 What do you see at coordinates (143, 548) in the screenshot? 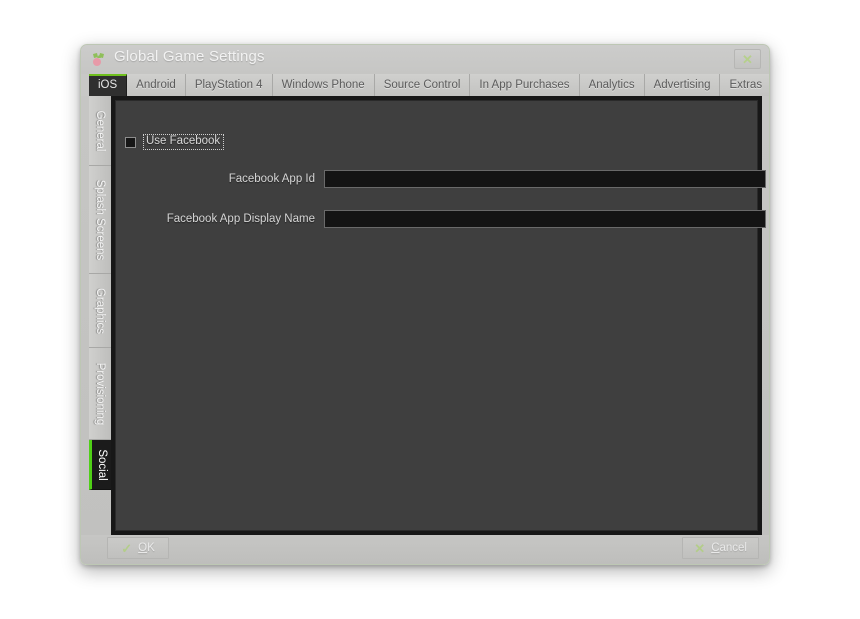
I see `ok-accel-char: O` at bounding box center [143, 548].